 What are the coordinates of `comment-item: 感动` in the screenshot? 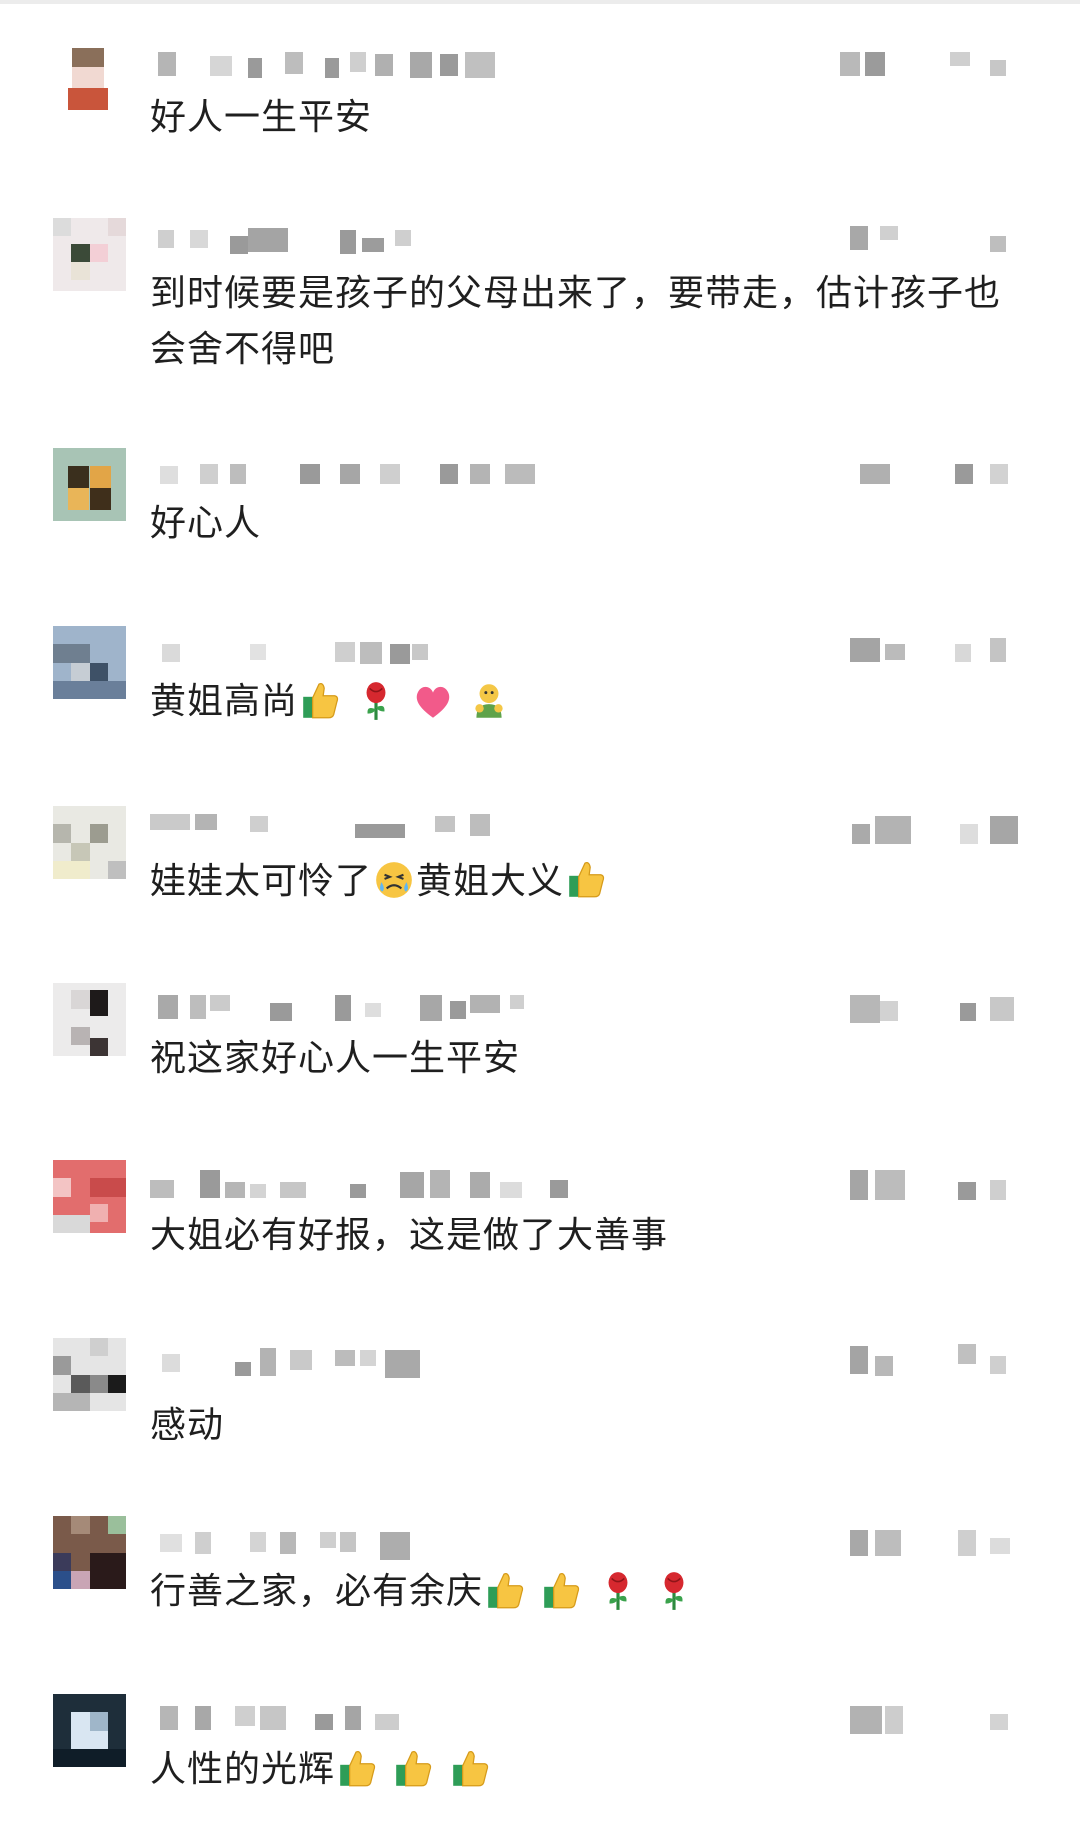 It's located at (540, 1395).